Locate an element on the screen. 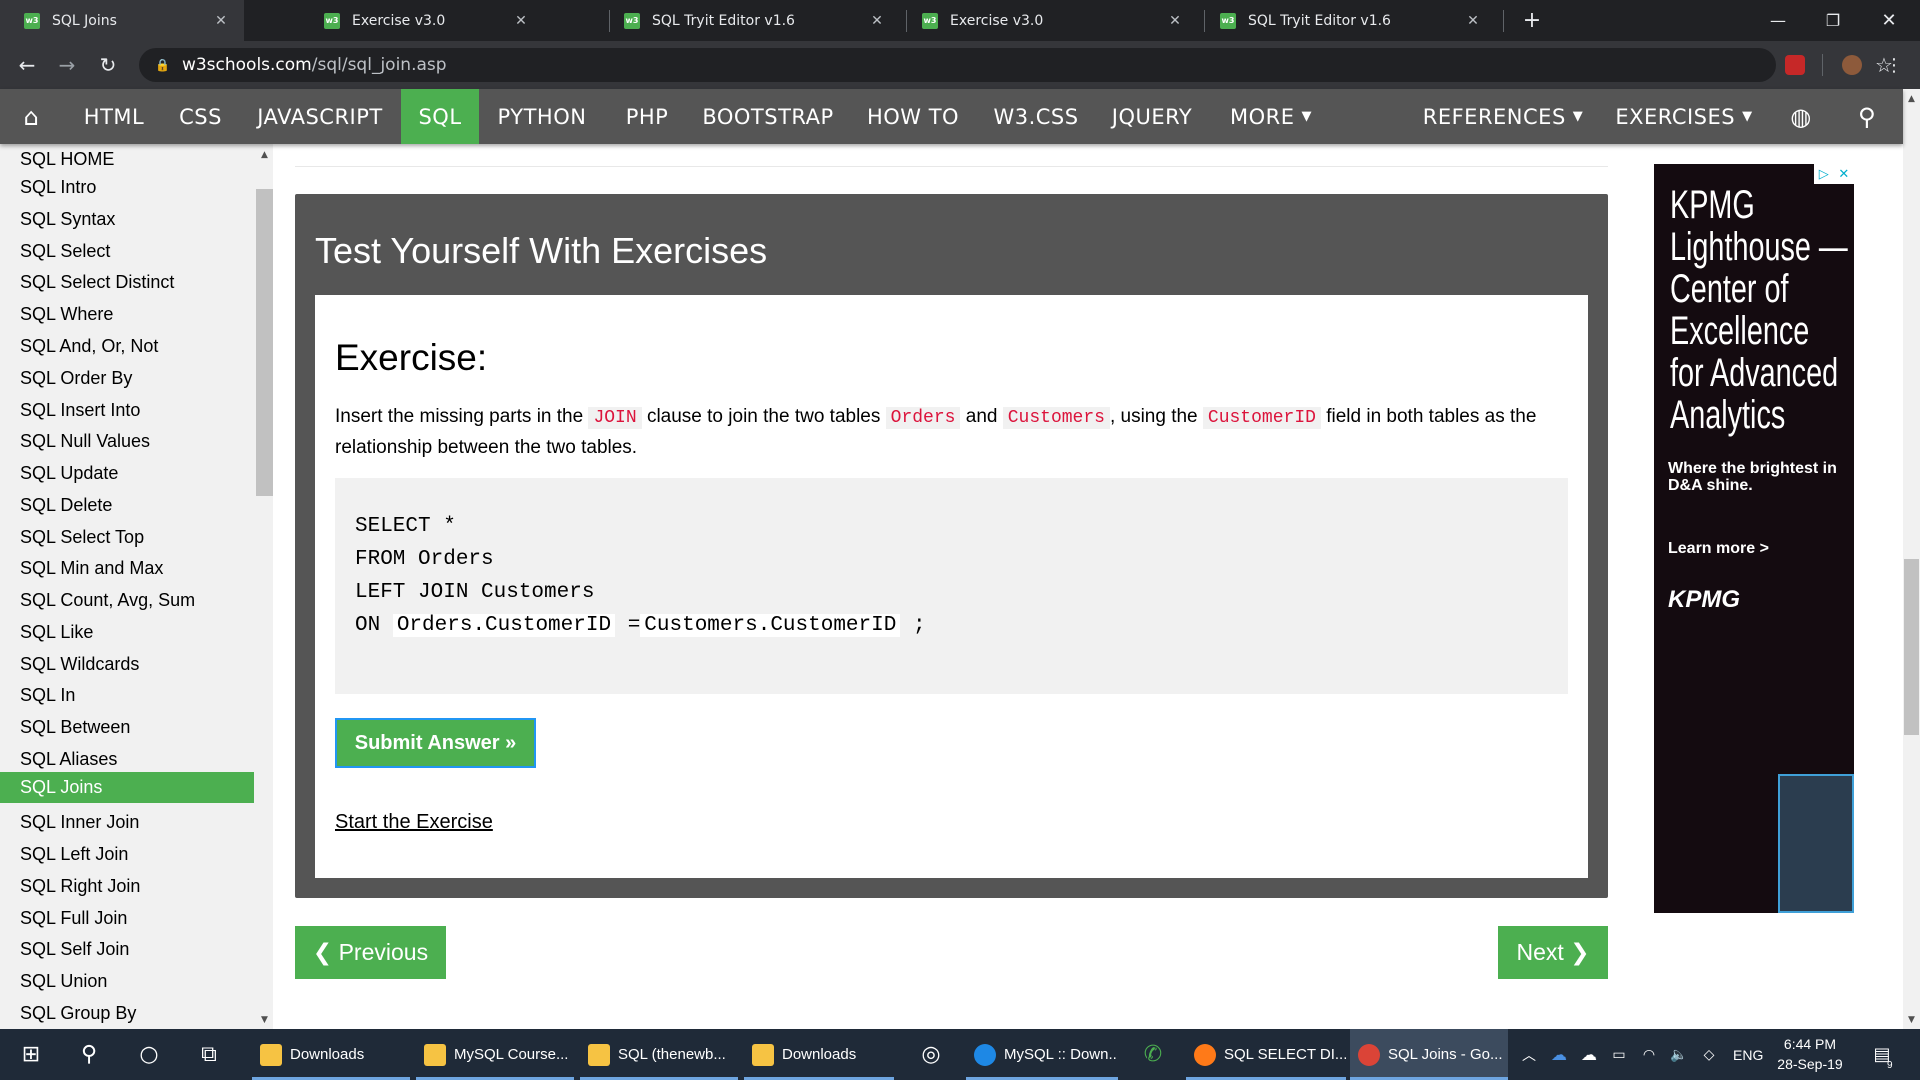  sidebar-item-sql-select-top: SQL Select Top is located at coordinates (127, 537).